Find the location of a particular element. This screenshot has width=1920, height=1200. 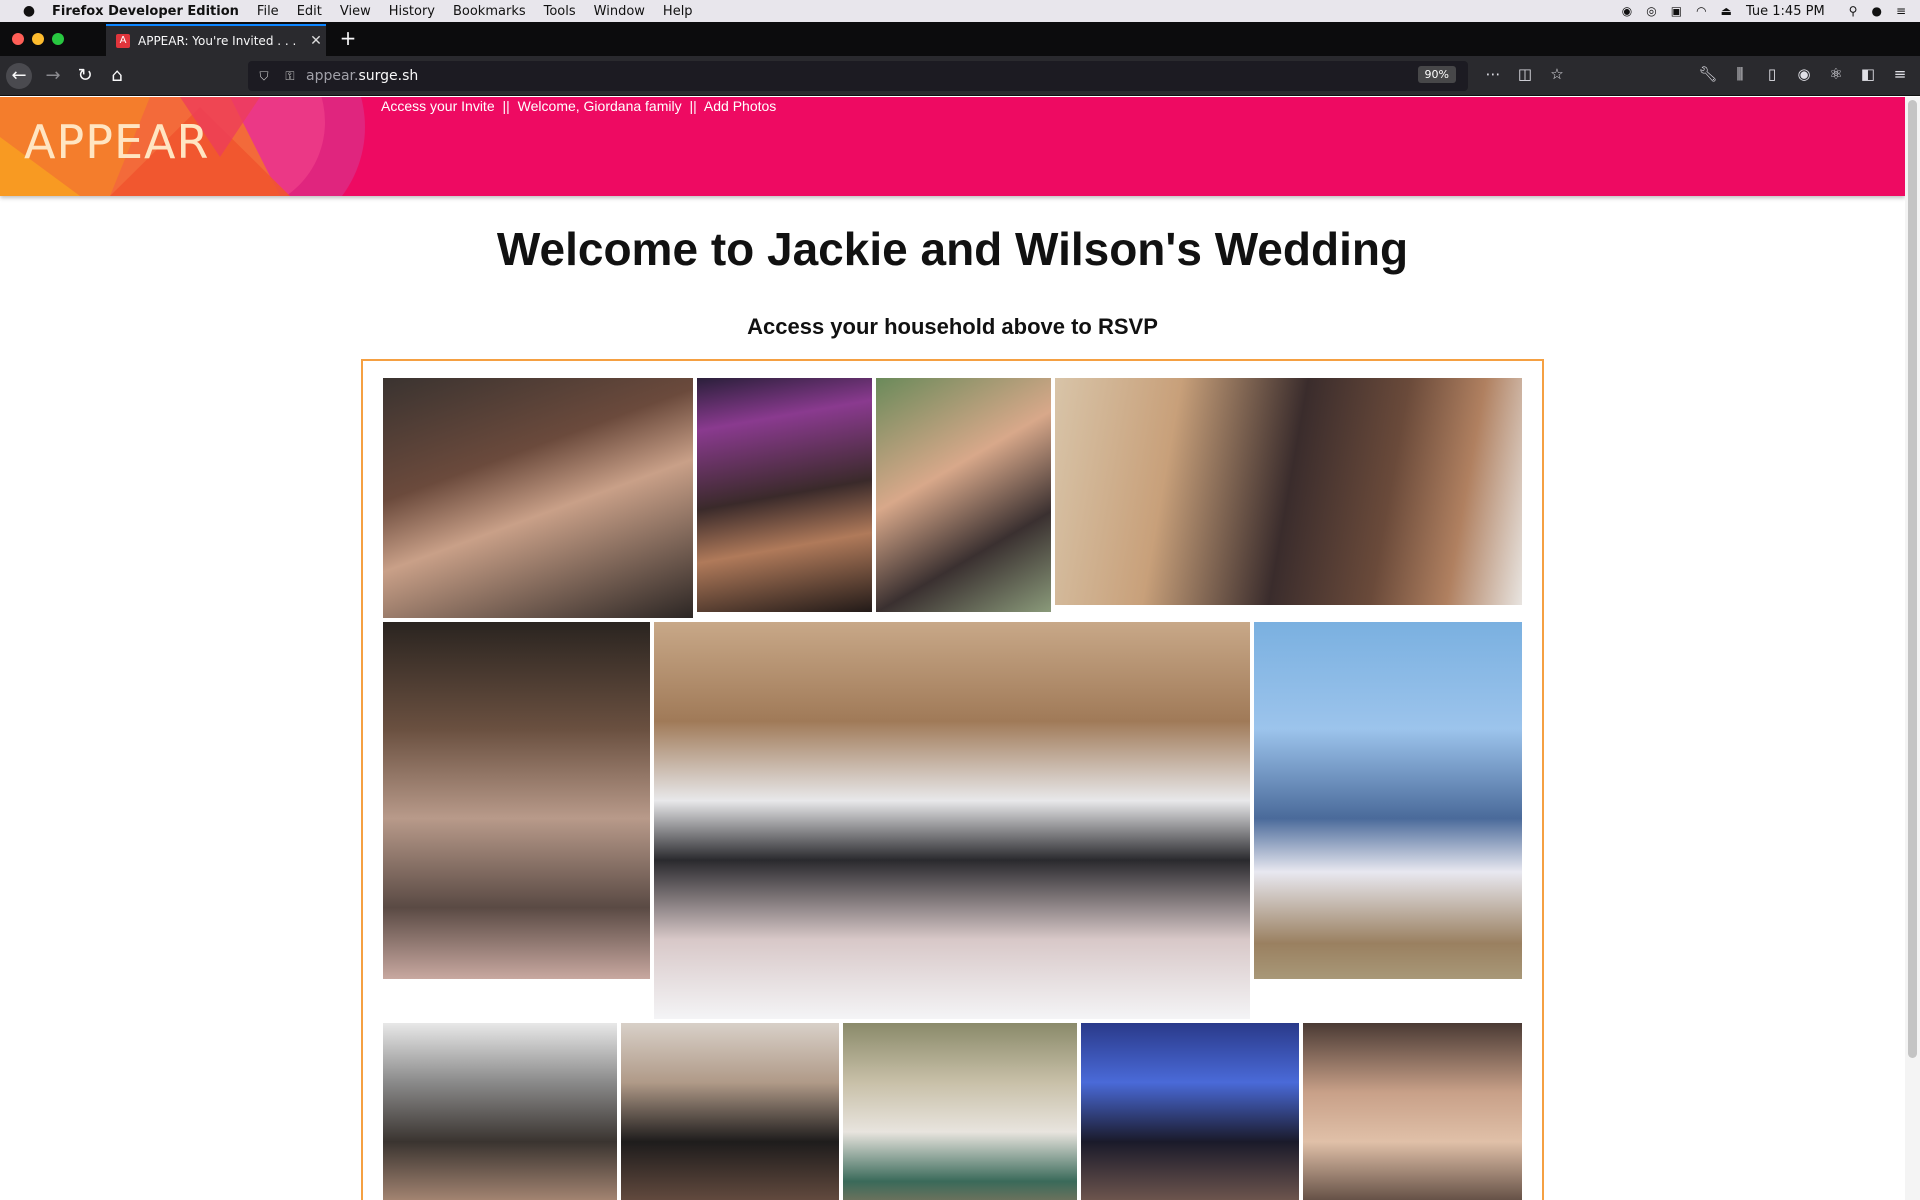

sidebar-icon: ▯ is located at coordinates (1772, 74).